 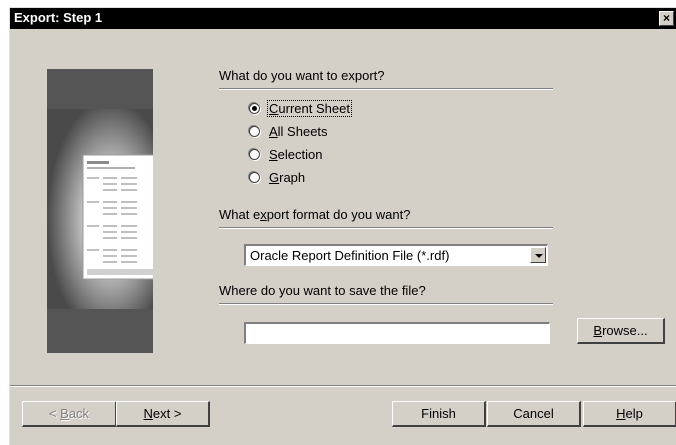 I want to click on radio-all-sheets: All Sheets, so click(x=289, y=131).